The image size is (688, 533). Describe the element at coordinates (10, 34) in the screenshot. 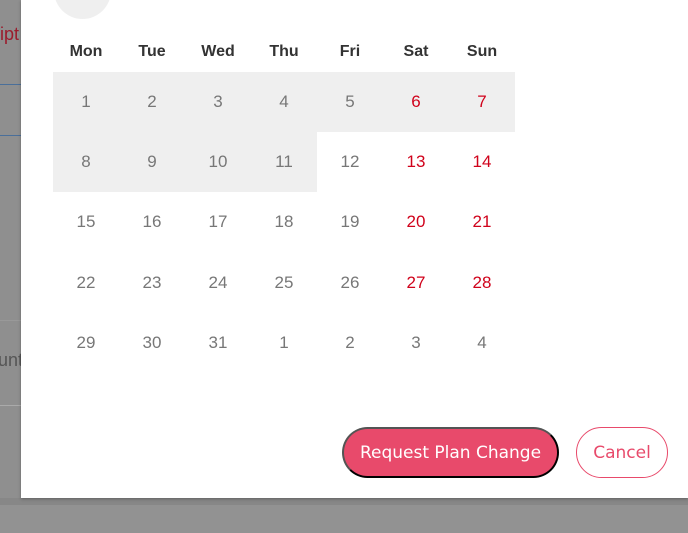

I see `background-text: ipt` at that location.